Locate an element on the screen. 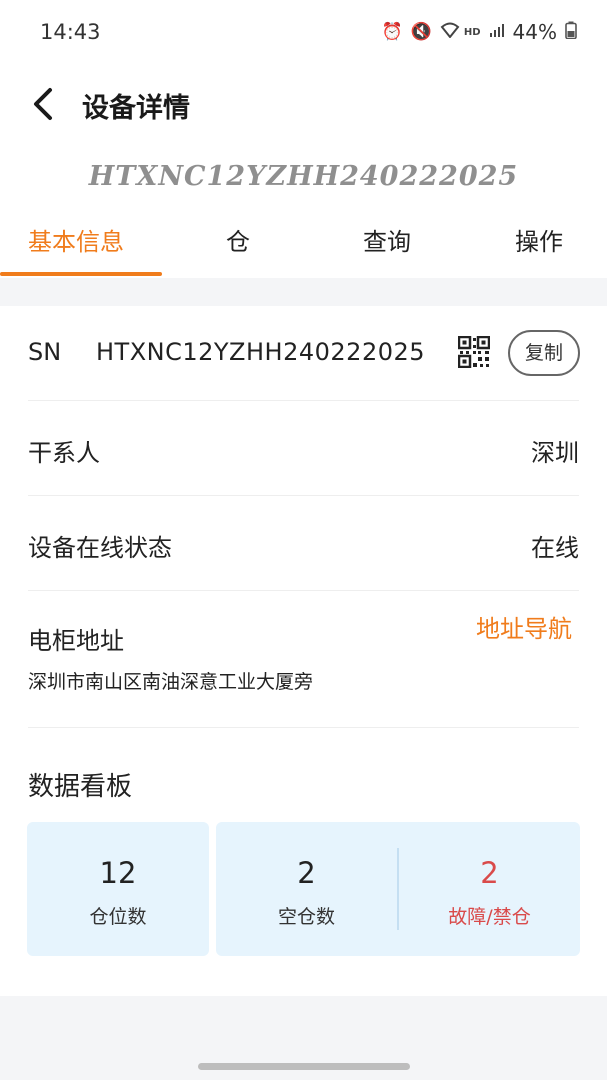  back-arrow-icon is located at coordinates (43, 104).